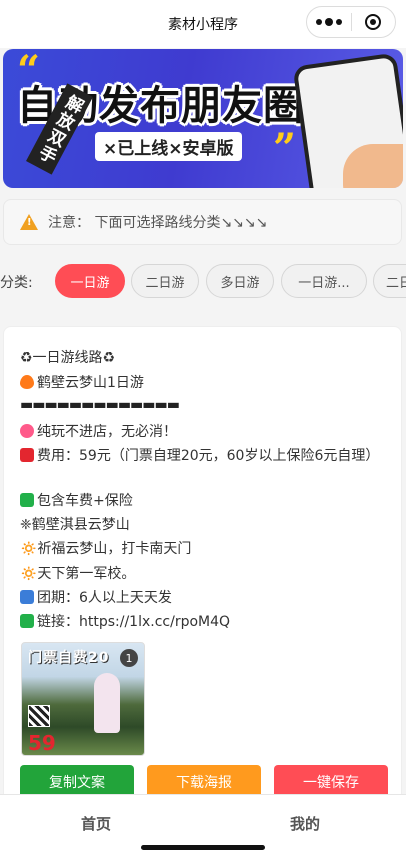 The image size is (406, 852). What do you see at coordinates (27, 431) in the screenshot?
I see `heart-icon` at bounding box center [27, 431].